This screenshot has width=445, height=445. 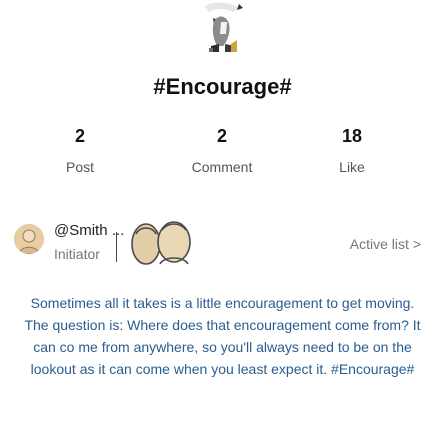 What do you see at coordinates (222, 150) in the screenshot?
I see `stat-comment: 2 Comment` at bounding box center [222, 150].